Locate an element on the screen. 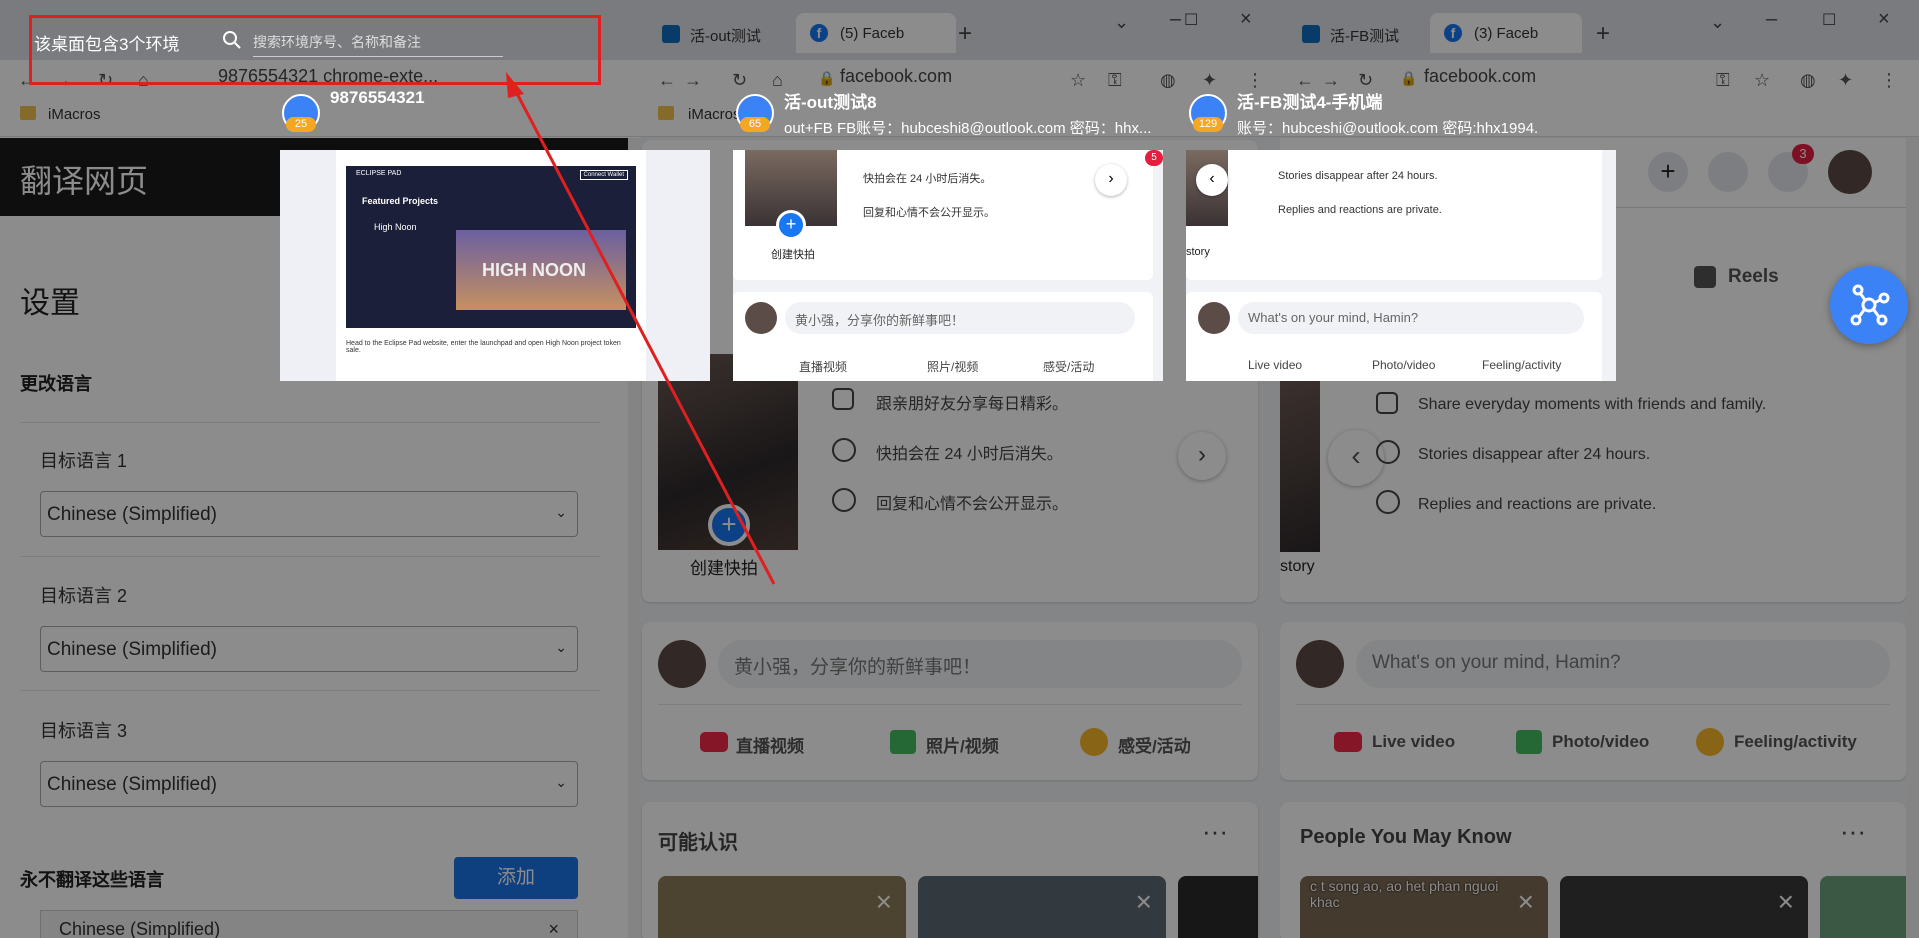 The image size is (1919, 938). environment-switcher-button is located at coordinates (1869, 305).